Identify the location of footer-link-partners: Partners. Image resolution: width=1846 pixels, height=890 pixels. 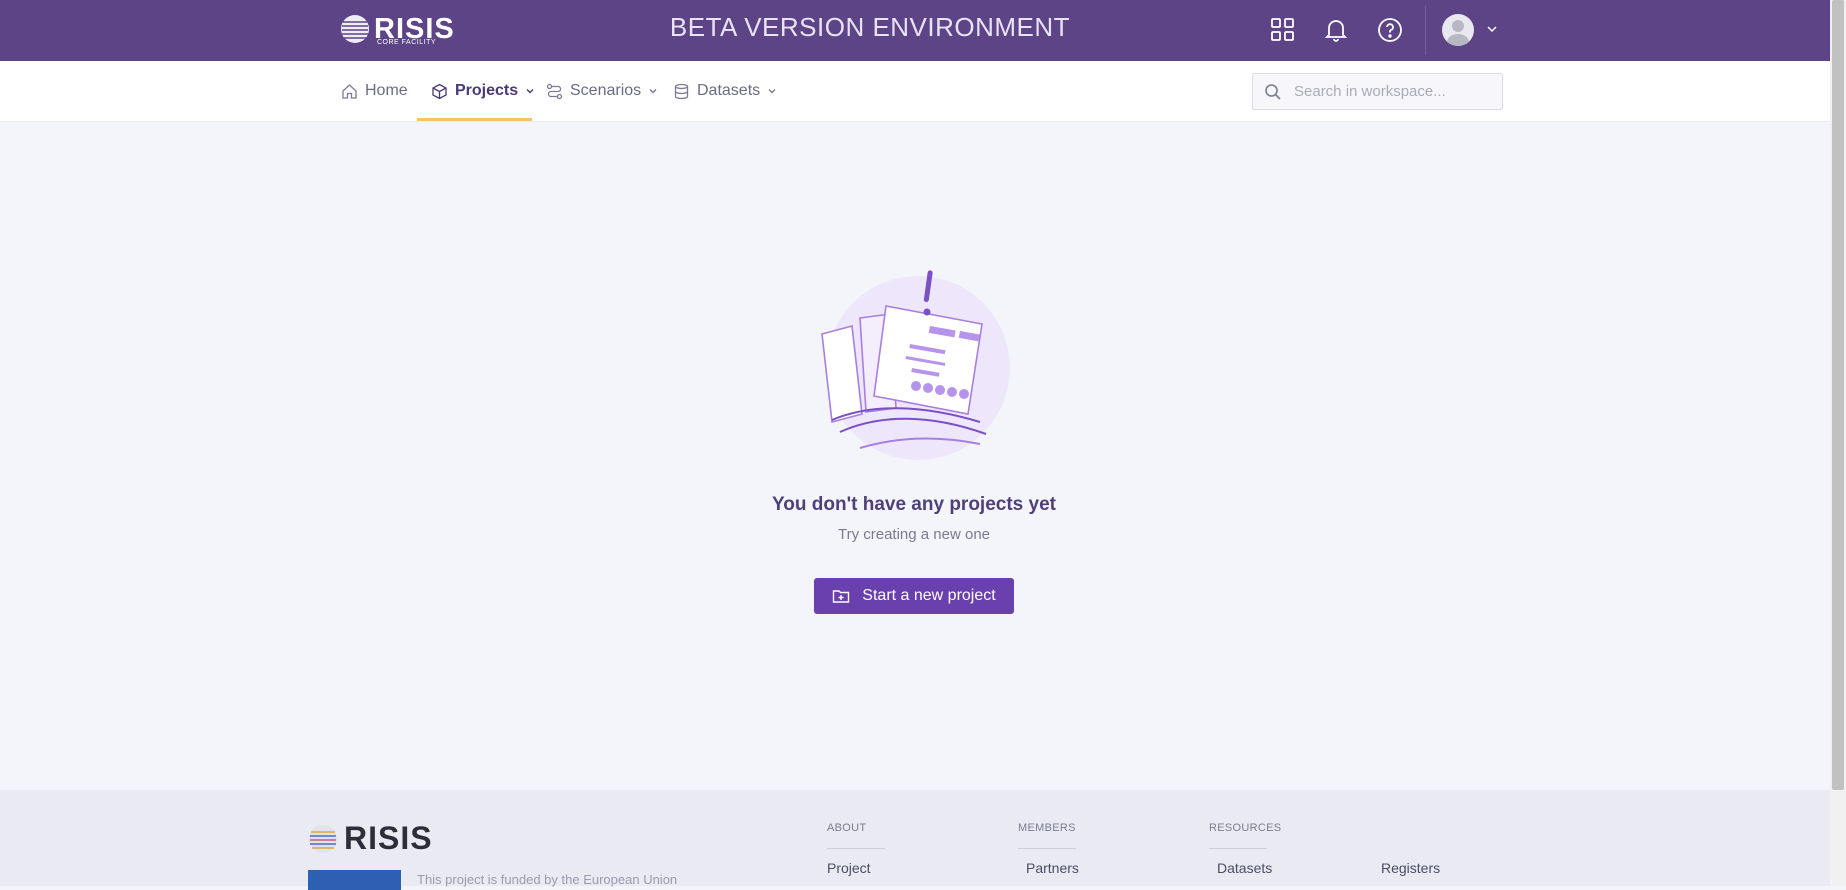
(1052, 868).